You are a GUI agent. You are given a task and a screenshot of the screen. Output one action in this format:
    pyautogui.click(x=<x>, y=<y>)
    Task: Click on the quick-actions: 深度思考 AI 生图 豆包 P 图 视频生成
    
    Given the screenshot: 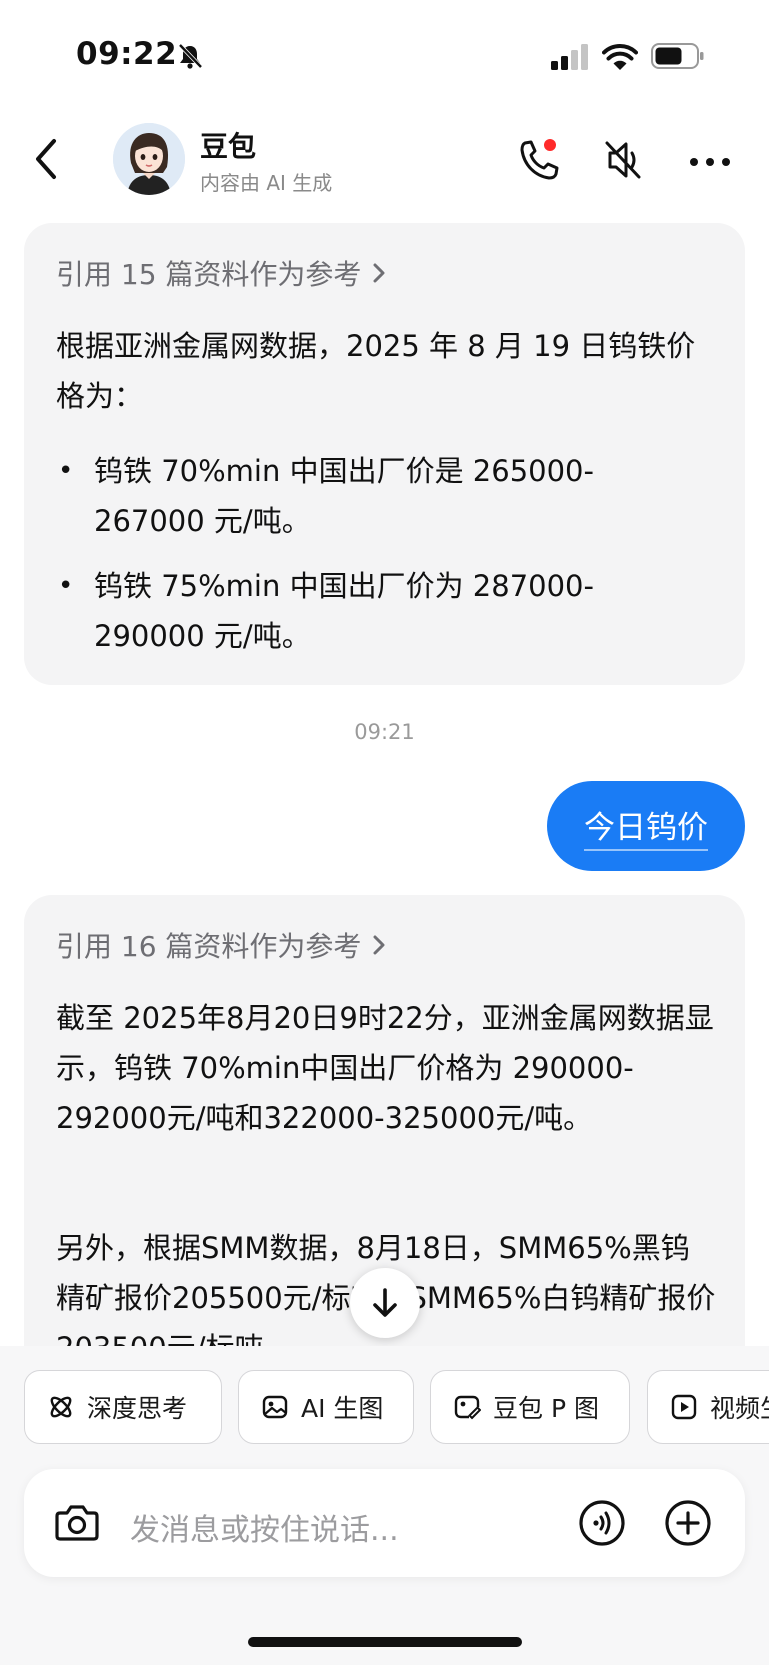 What is the action you would take?
    pyautogui.click(x=384, y=1408)
    